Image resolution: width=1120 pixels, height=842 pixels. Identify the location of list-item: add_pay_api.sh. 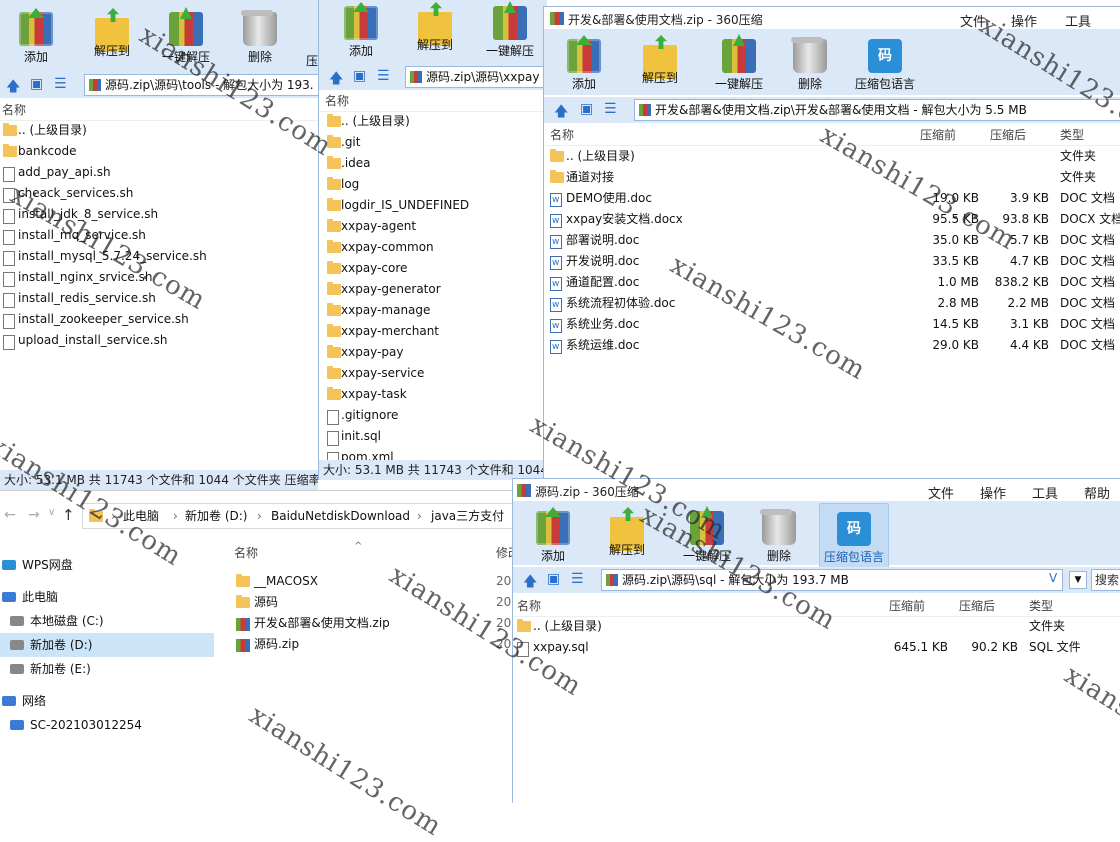
(159, 172).